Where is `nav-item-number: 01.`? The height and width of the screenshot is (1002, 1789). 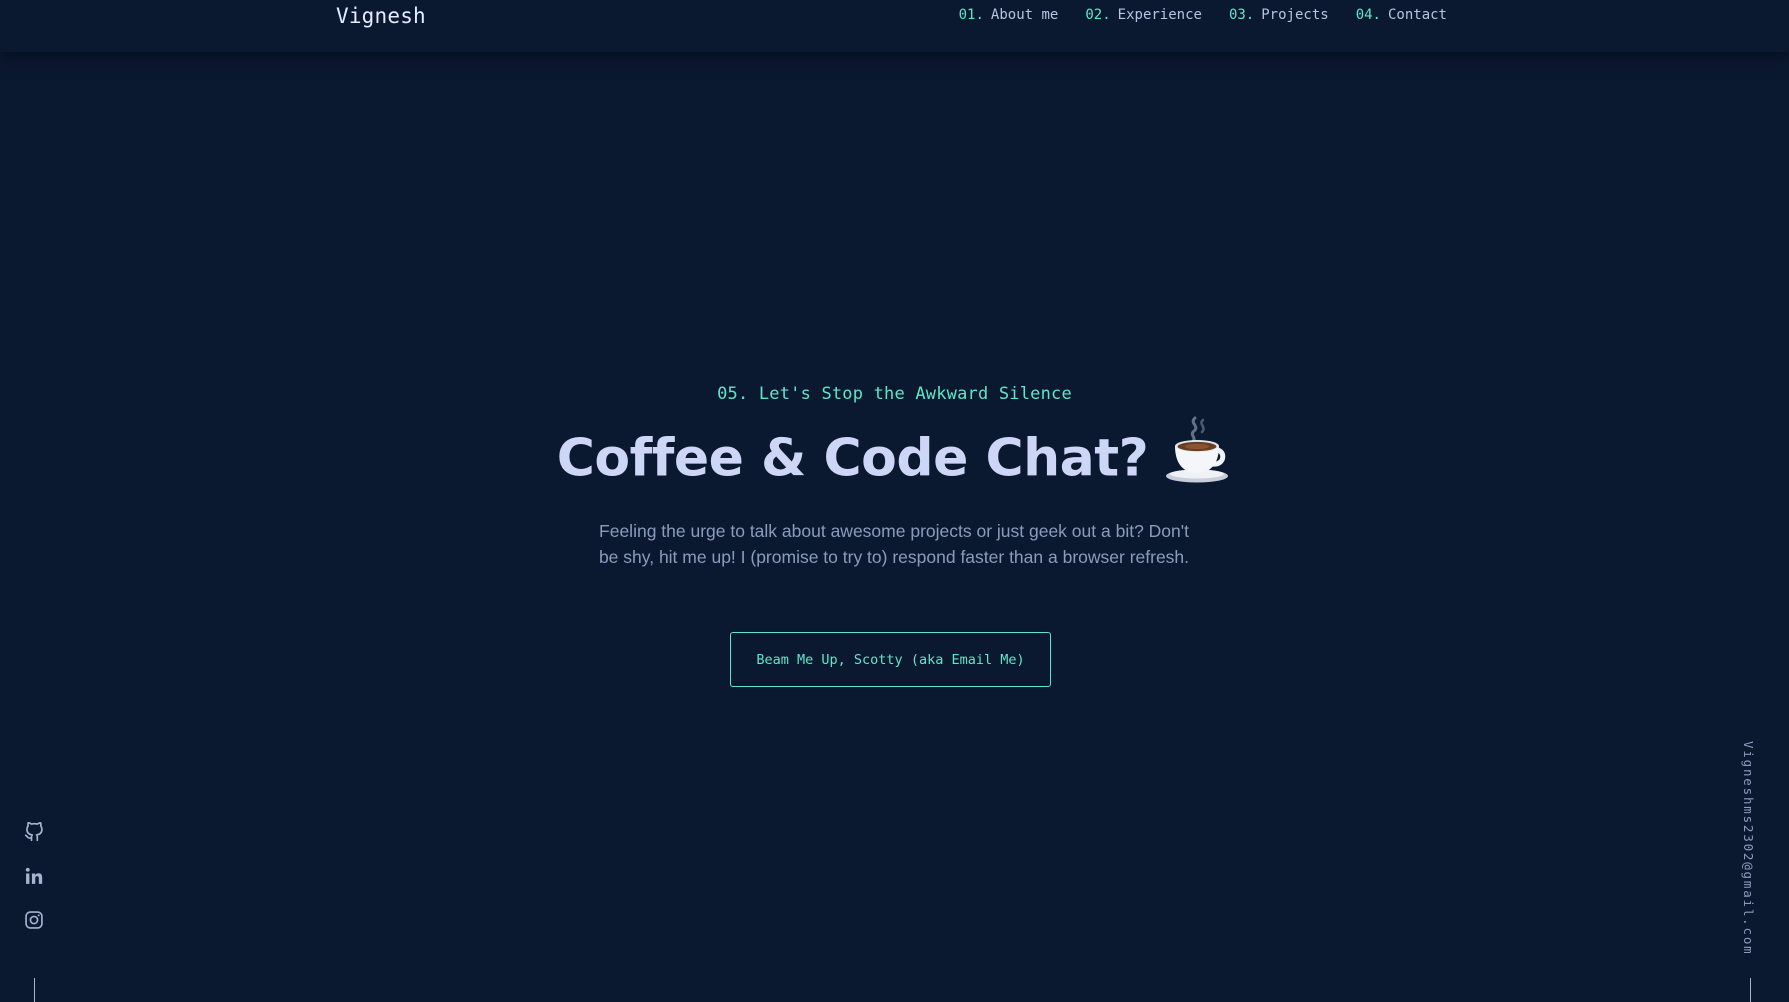 nav-item-number: 01. is located at coordinates (971, 15).